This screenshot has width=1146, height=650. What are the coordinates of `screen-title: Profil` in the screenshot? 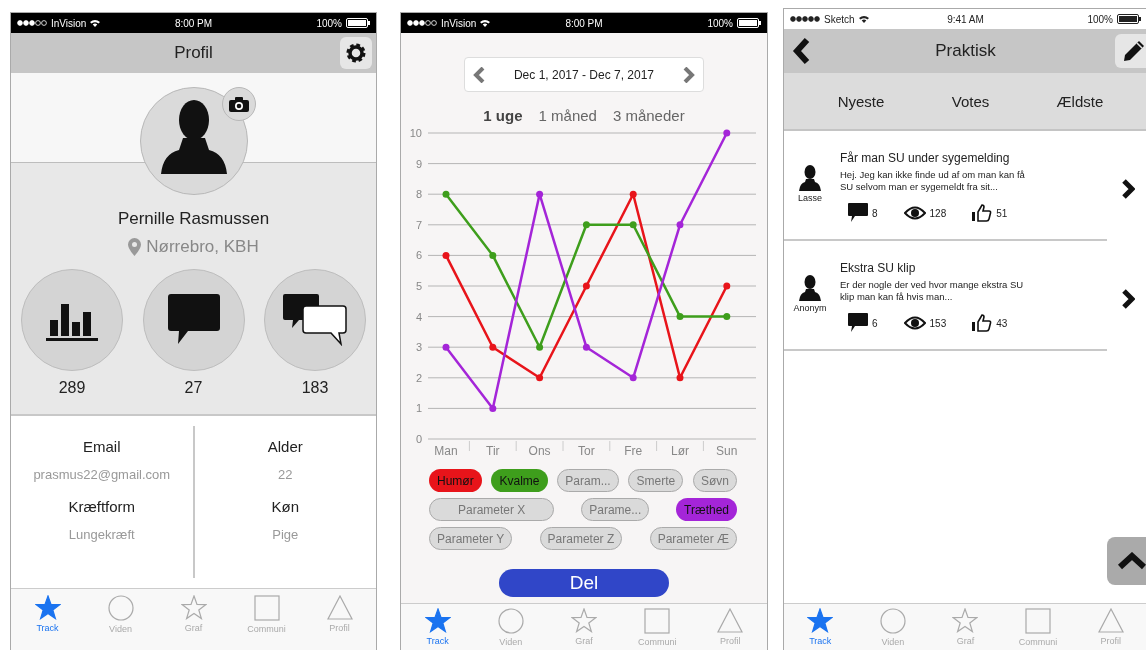 It's located at (193, 53).